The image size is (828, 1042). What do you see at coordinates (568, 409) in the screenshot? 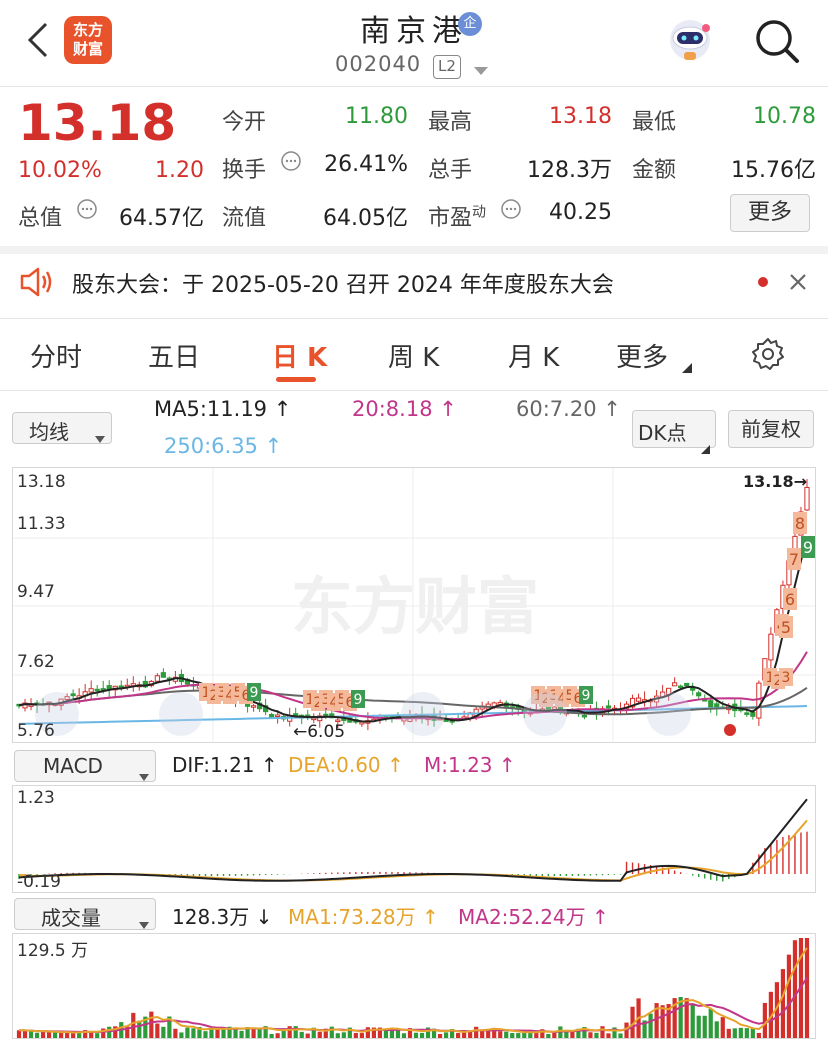
I see `ma60-label: 60:7.20 ↑` at bounding box center [568, 409].